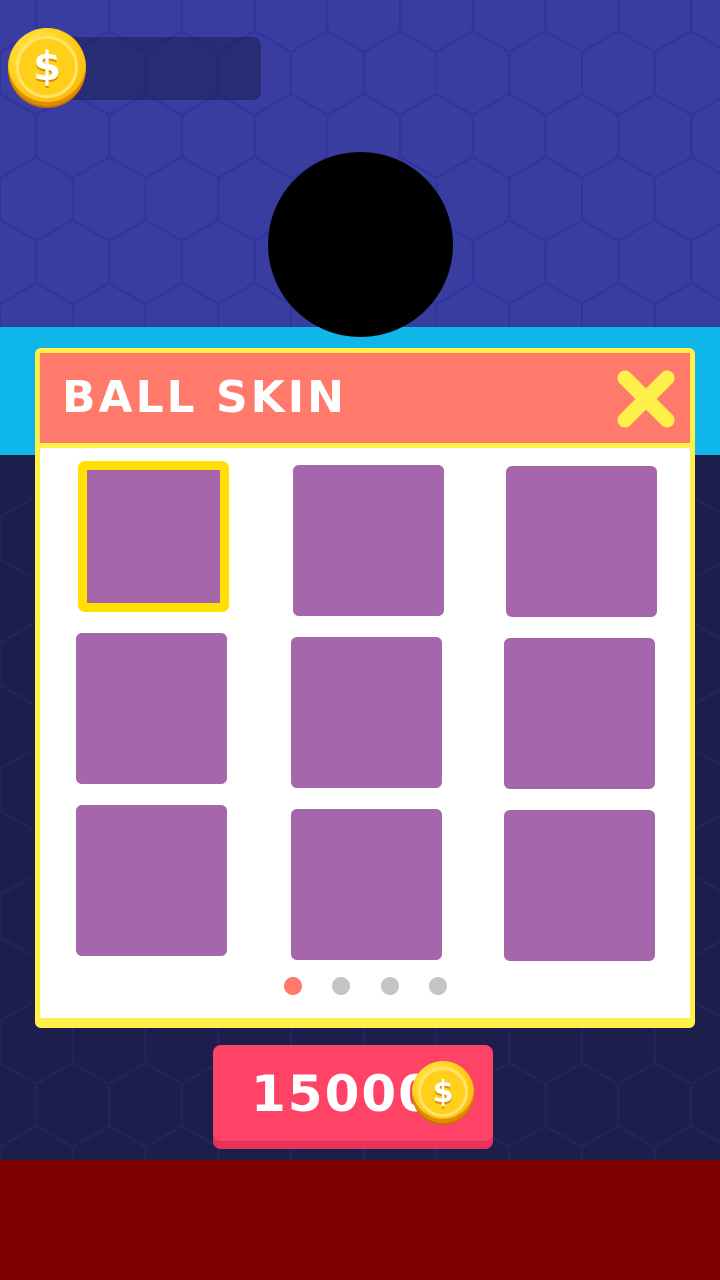  What do you see at coordinates (343, 1094) in the screenshot?
I see `price-label: 15000` at bounding box center [343, 1094].